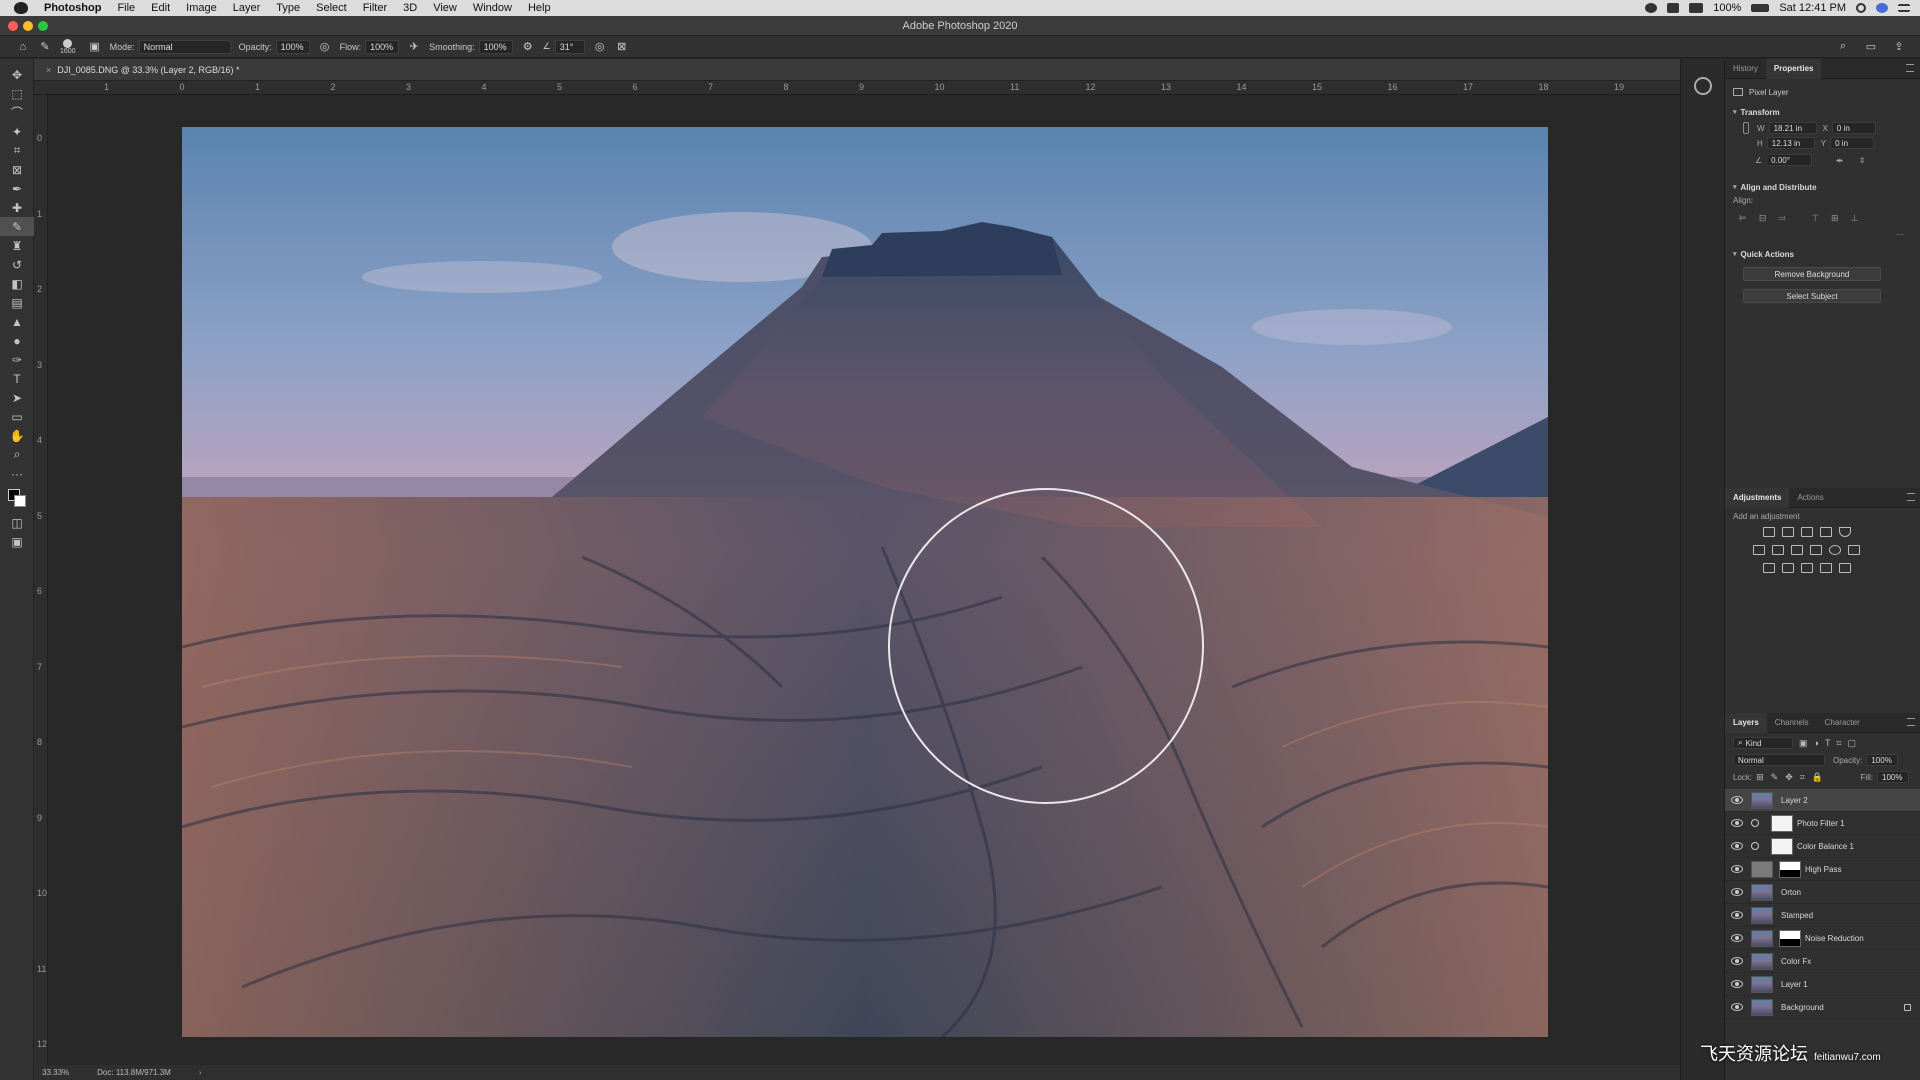 The image size is (1920, 1080). Describe the element at coordinates (1822, 823) in the screenshot. I see `layer-row: Photo Filter 1` at that location.